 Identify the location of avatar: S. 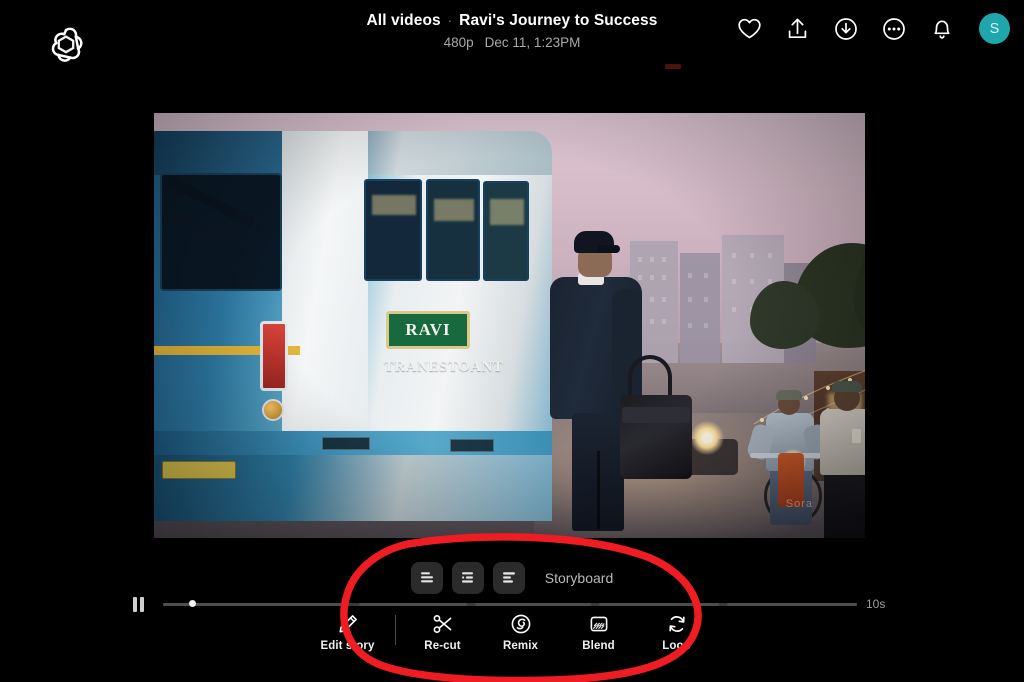
(994, 28).